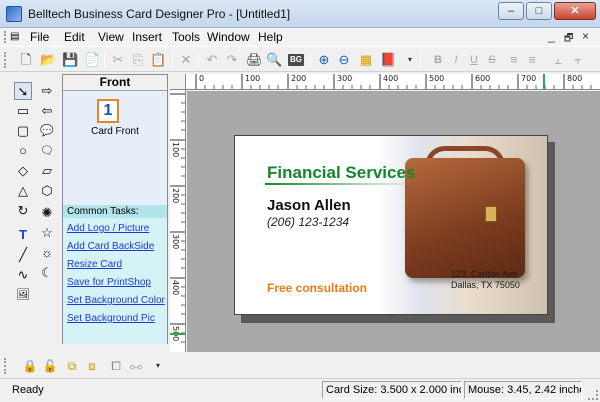 The width and height of the screenshot is (600, 402). What do you see at coordinates (70, 60) in the screenshot?
I see `save-icon: 💾` at bounding box center [70, 60].